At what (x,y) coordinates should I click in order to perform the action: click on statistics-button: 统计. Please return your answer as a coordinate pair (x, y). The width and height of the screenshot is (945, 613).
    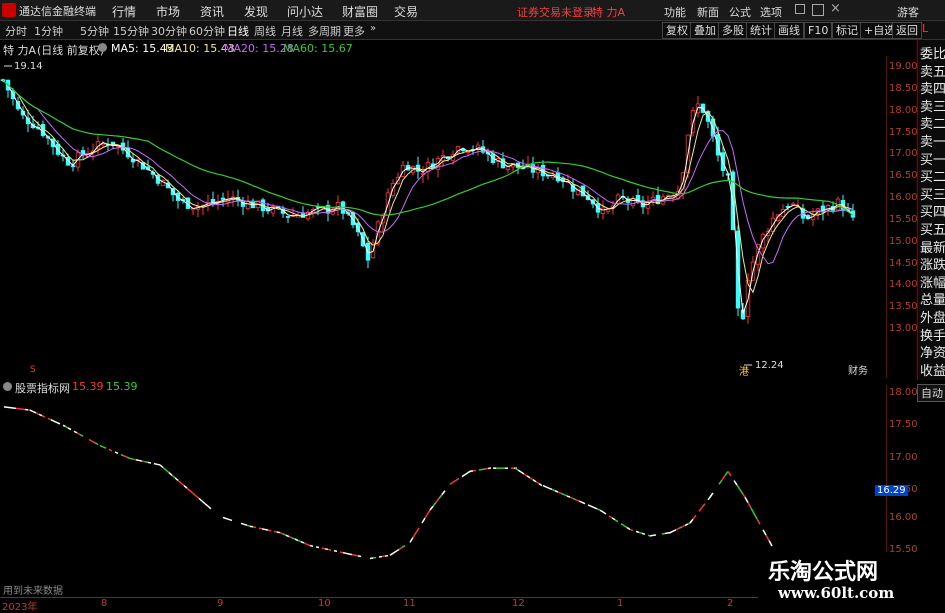
    Looking at the image, I should click on (761, 30).